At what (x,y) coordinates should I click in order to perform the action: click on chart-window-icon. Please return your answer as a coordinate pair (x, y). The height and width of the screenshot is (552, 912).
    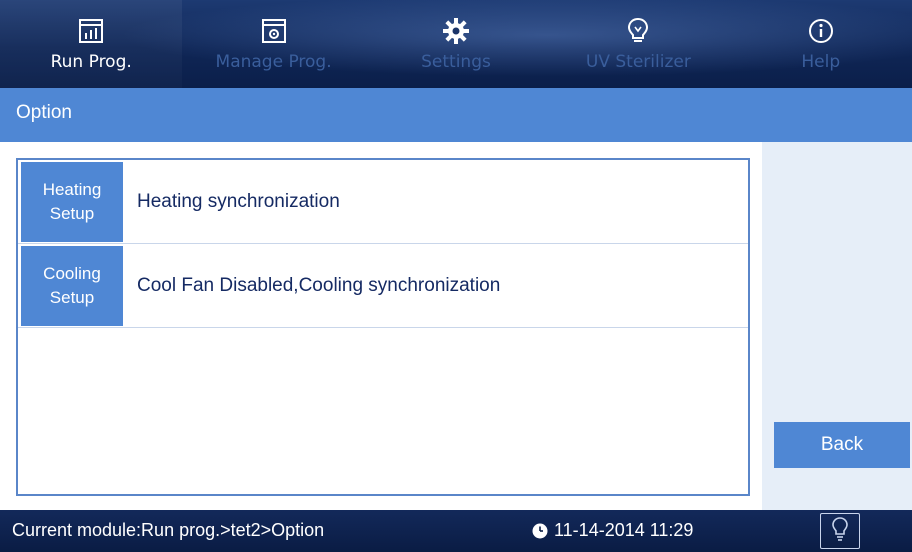
    Looking at the image, I should click on (91, 31).